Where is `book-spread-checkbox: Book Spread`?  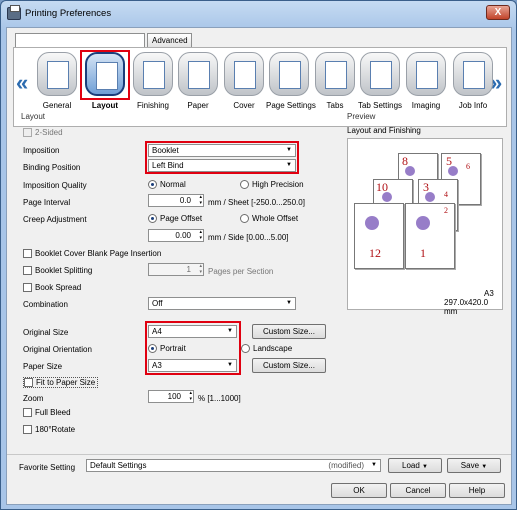 book-spread-checkbox: Book Spread is located at coordinates (52, 287).